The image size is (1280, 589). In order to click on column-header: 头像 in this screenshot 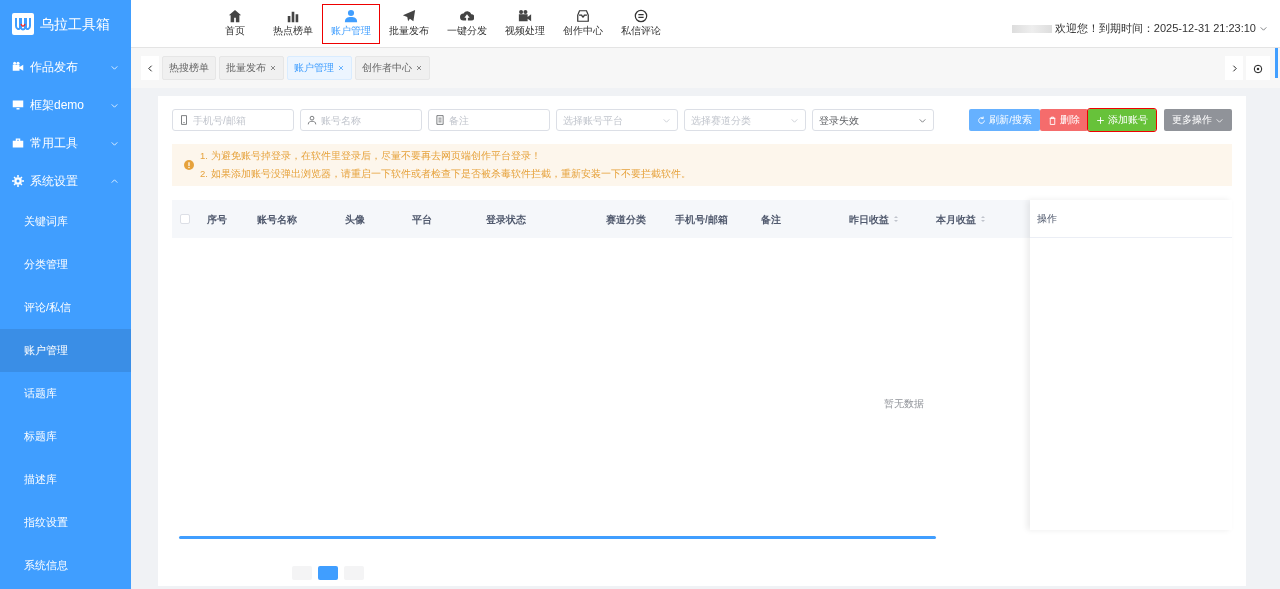, I will do `click(355, 219)`.